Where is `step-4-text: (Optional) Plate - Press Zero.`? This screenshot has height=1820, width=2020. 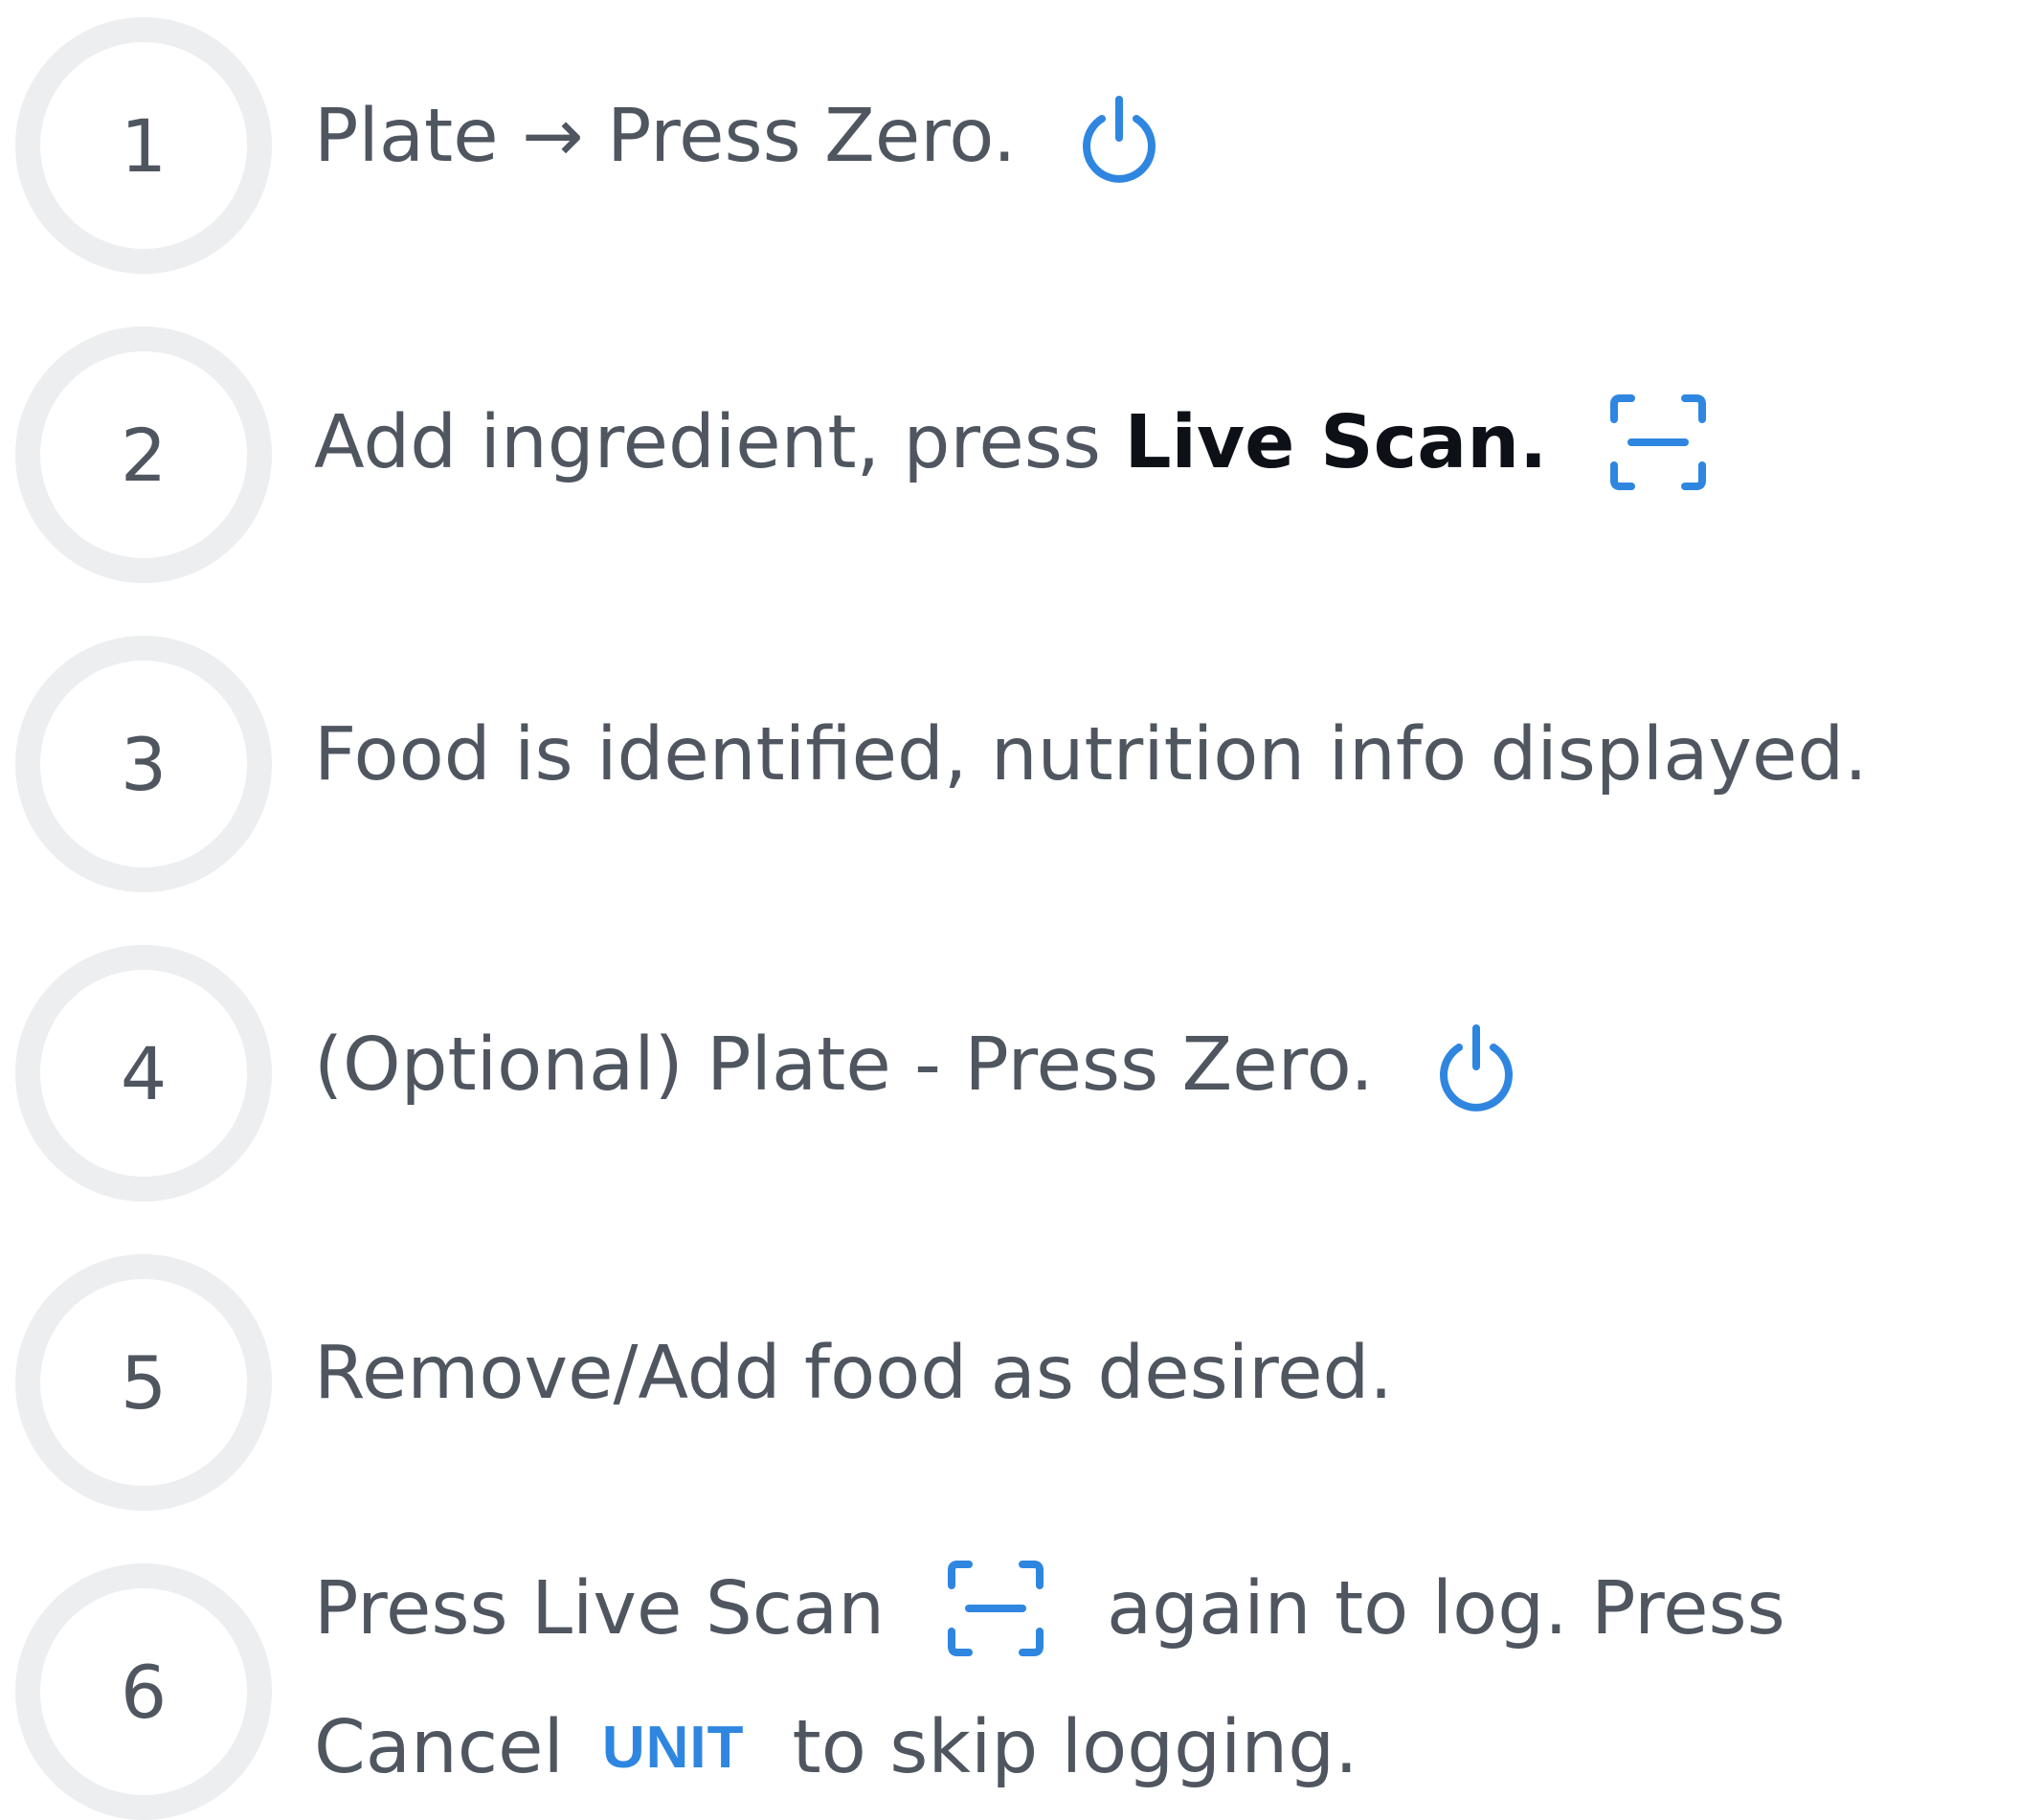
step-4-text: (Optional) Plate - Press Zero. is located at coordinates (844, 1065).